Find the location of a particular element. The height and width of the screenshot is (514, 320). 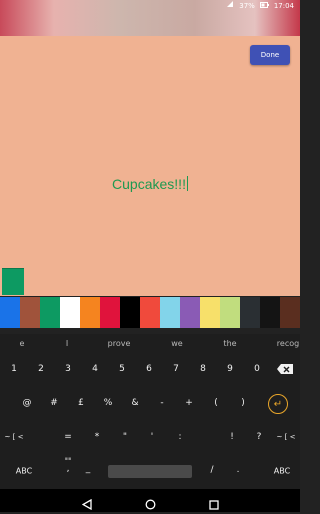

key-5: 5 is located at coordinates (122, 369).